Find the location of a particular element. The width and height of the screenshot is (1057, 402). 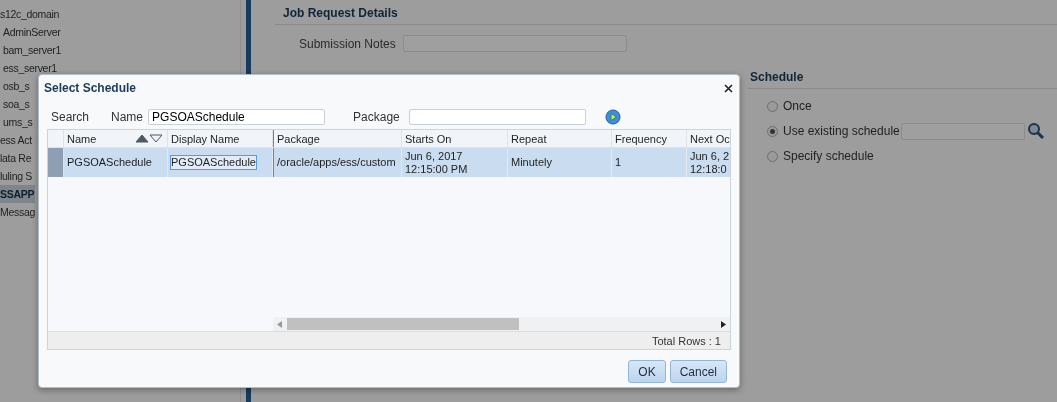

radio-label: Once is located at coordinates (797, 106).